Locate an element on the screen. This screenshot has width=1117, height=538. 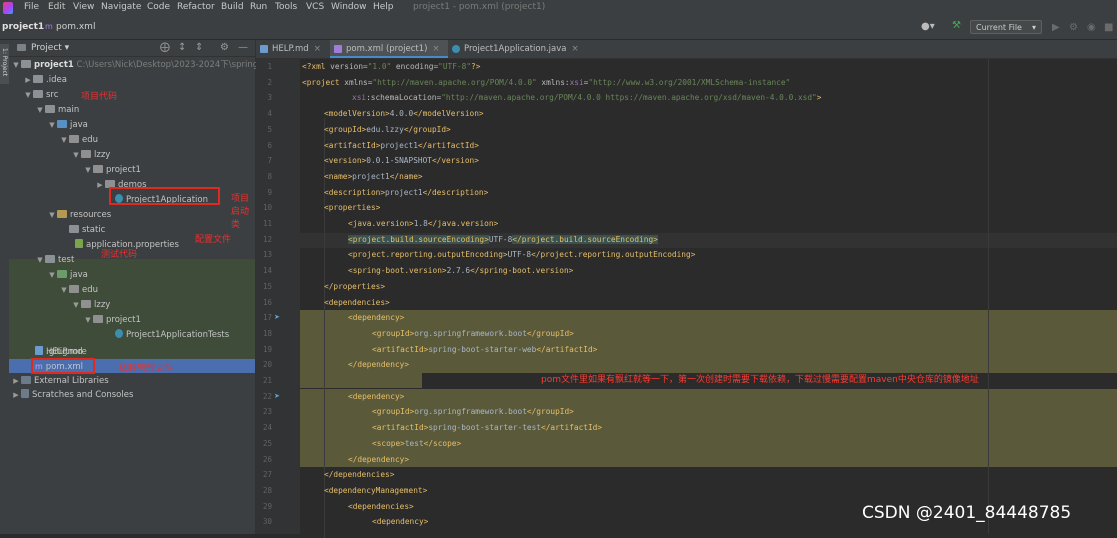
tree-item-test-edu: ▼ edu is located at coordinates (78, 290).